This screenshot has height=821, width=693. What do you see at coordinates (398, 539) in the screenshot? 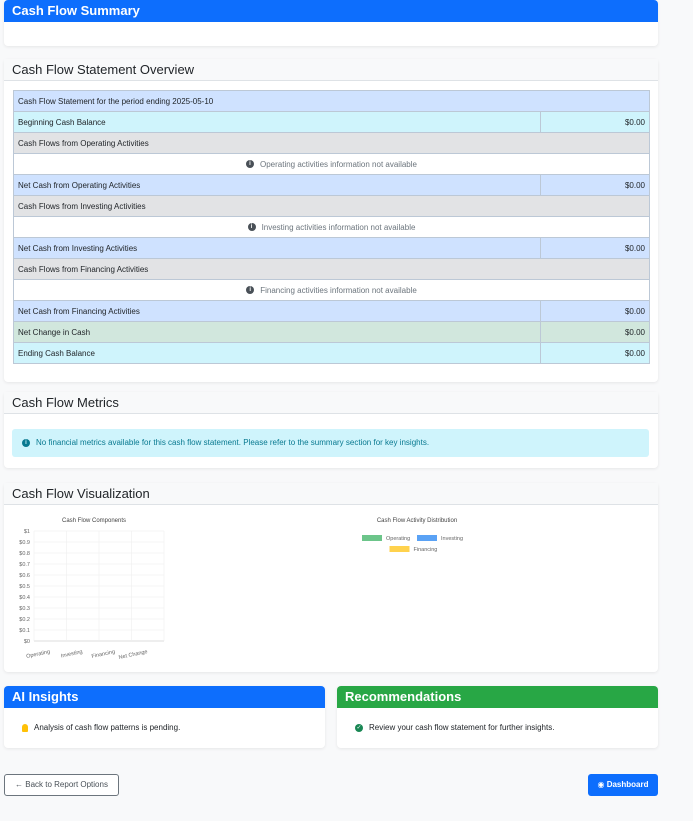
I see `legend-label: Operating` at bounding box center [398, 539].